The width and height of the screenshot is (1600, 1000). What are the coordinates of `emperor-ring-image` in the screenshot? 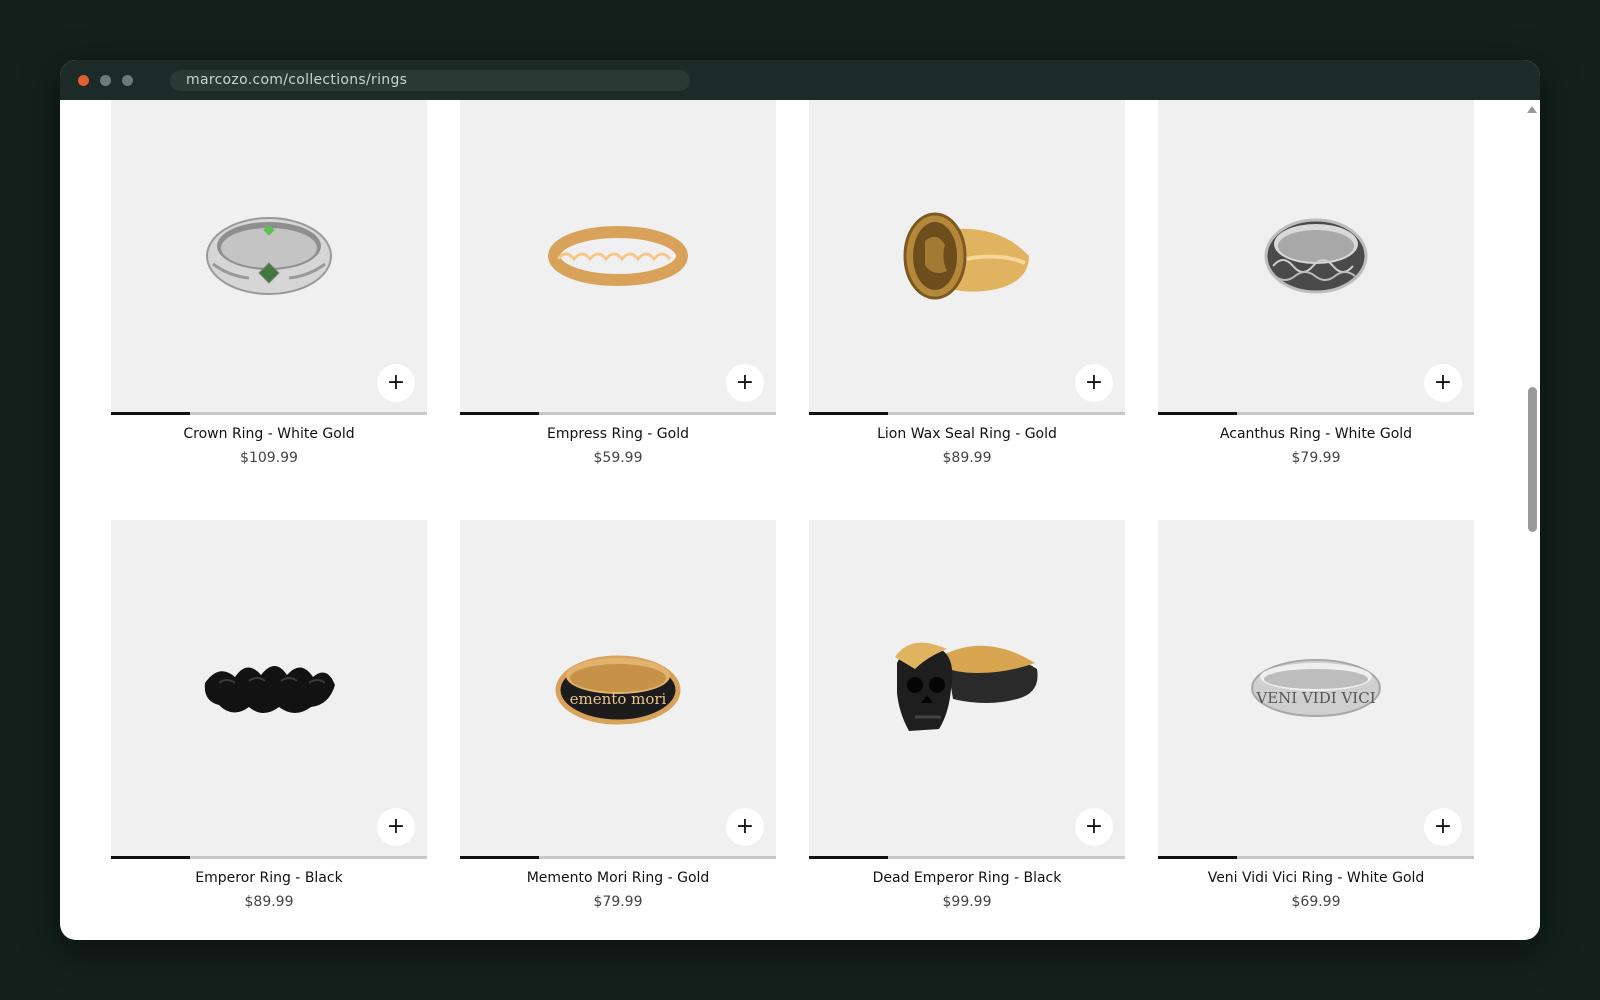 It's located at (269, 689).